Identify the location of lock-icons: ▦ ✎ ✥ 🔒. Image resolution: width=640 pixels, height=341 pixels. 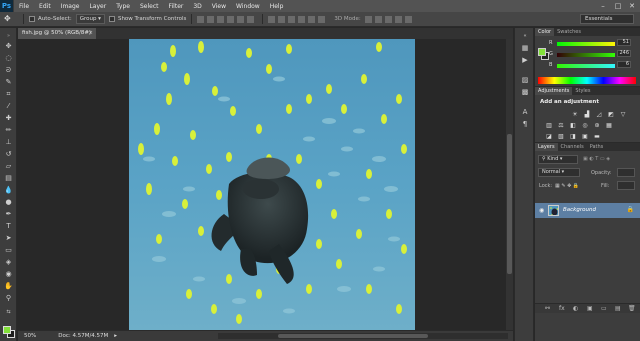
(567, 186).